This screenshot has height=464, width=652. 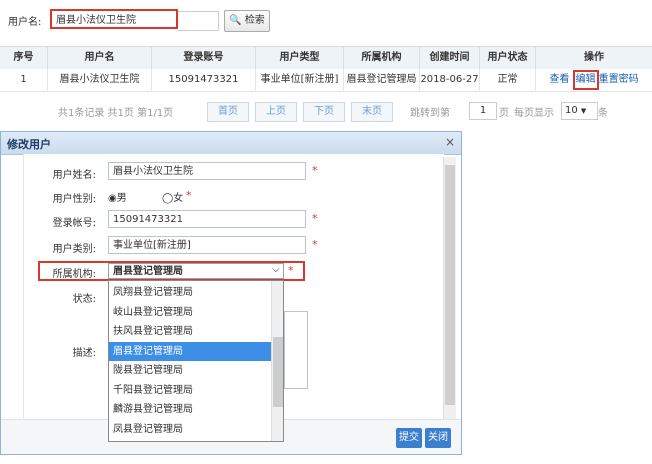 What do you see at coordinates (121, 198) in the screenshot?
I see `gender-male-label: 男` at bounding box center [121, 198].